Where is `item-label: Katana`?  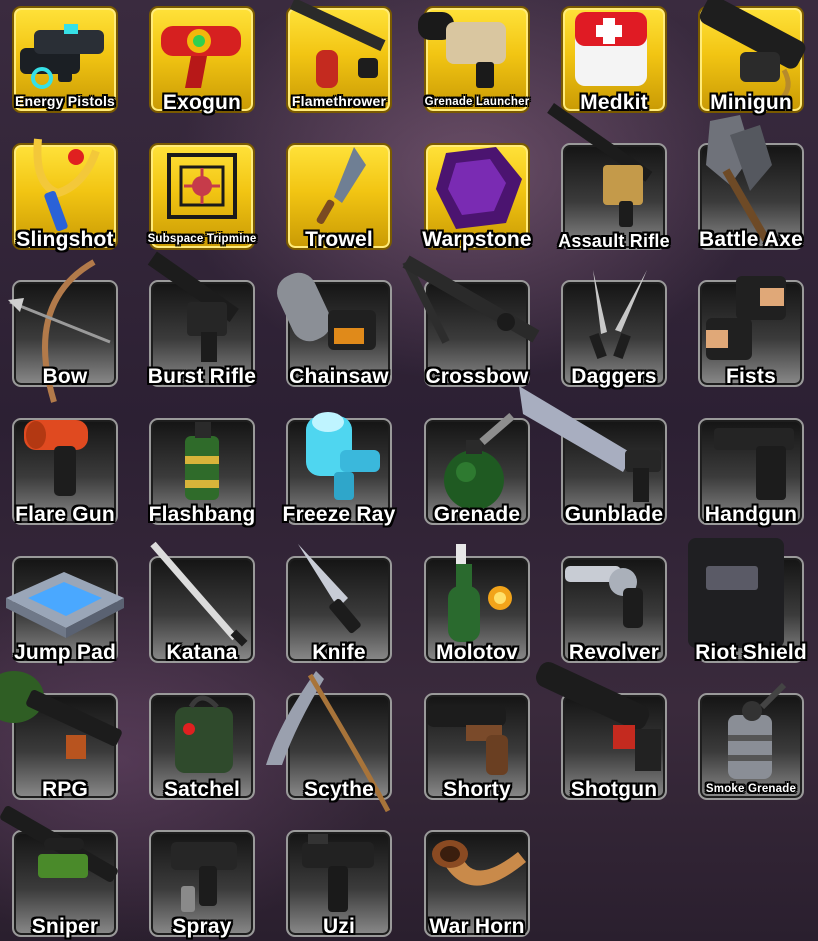 item-label: Katana is located at coordinates (202, 652).